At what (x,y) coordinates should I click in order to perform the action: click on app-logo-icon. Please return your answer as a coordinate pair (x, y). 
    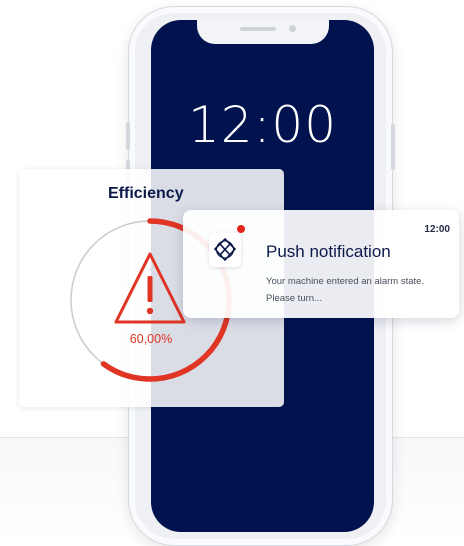
    Looking at the image, I should click on (225, 249).